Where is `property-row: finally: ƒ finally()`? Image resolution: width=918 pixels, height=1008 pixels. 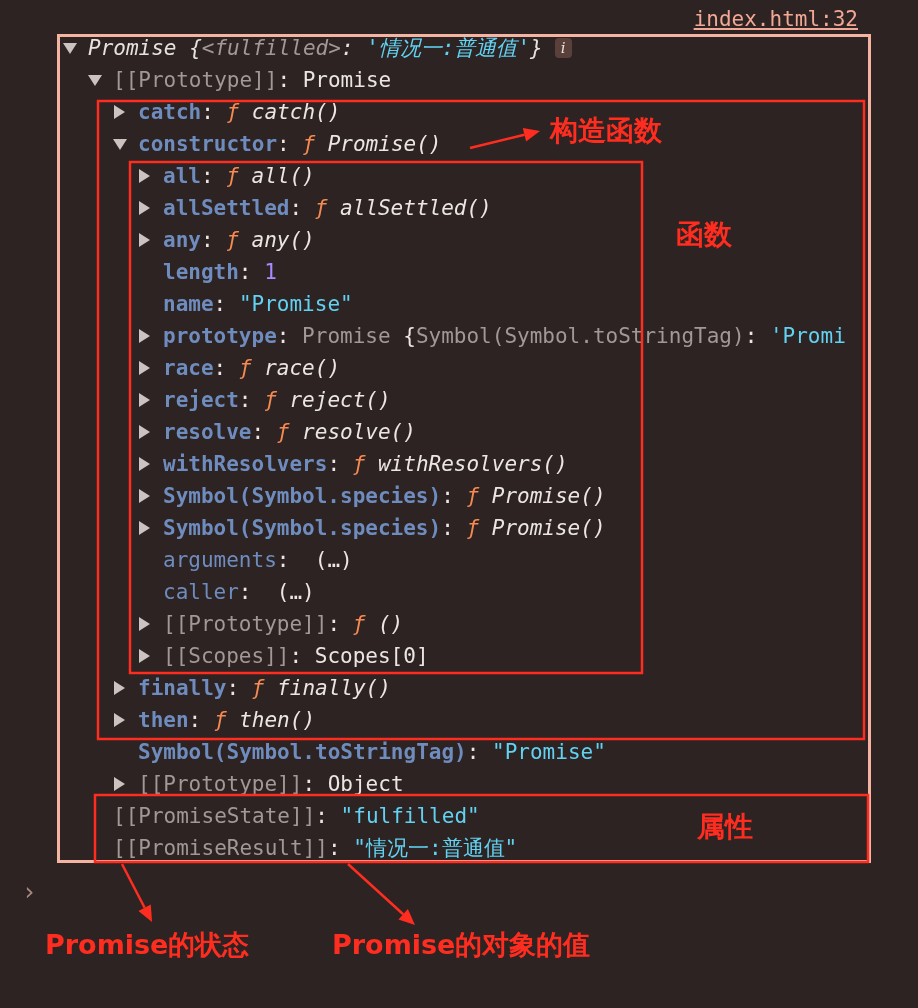 property-row: finally: ƒ finally() is located at coordinates (252, 688).